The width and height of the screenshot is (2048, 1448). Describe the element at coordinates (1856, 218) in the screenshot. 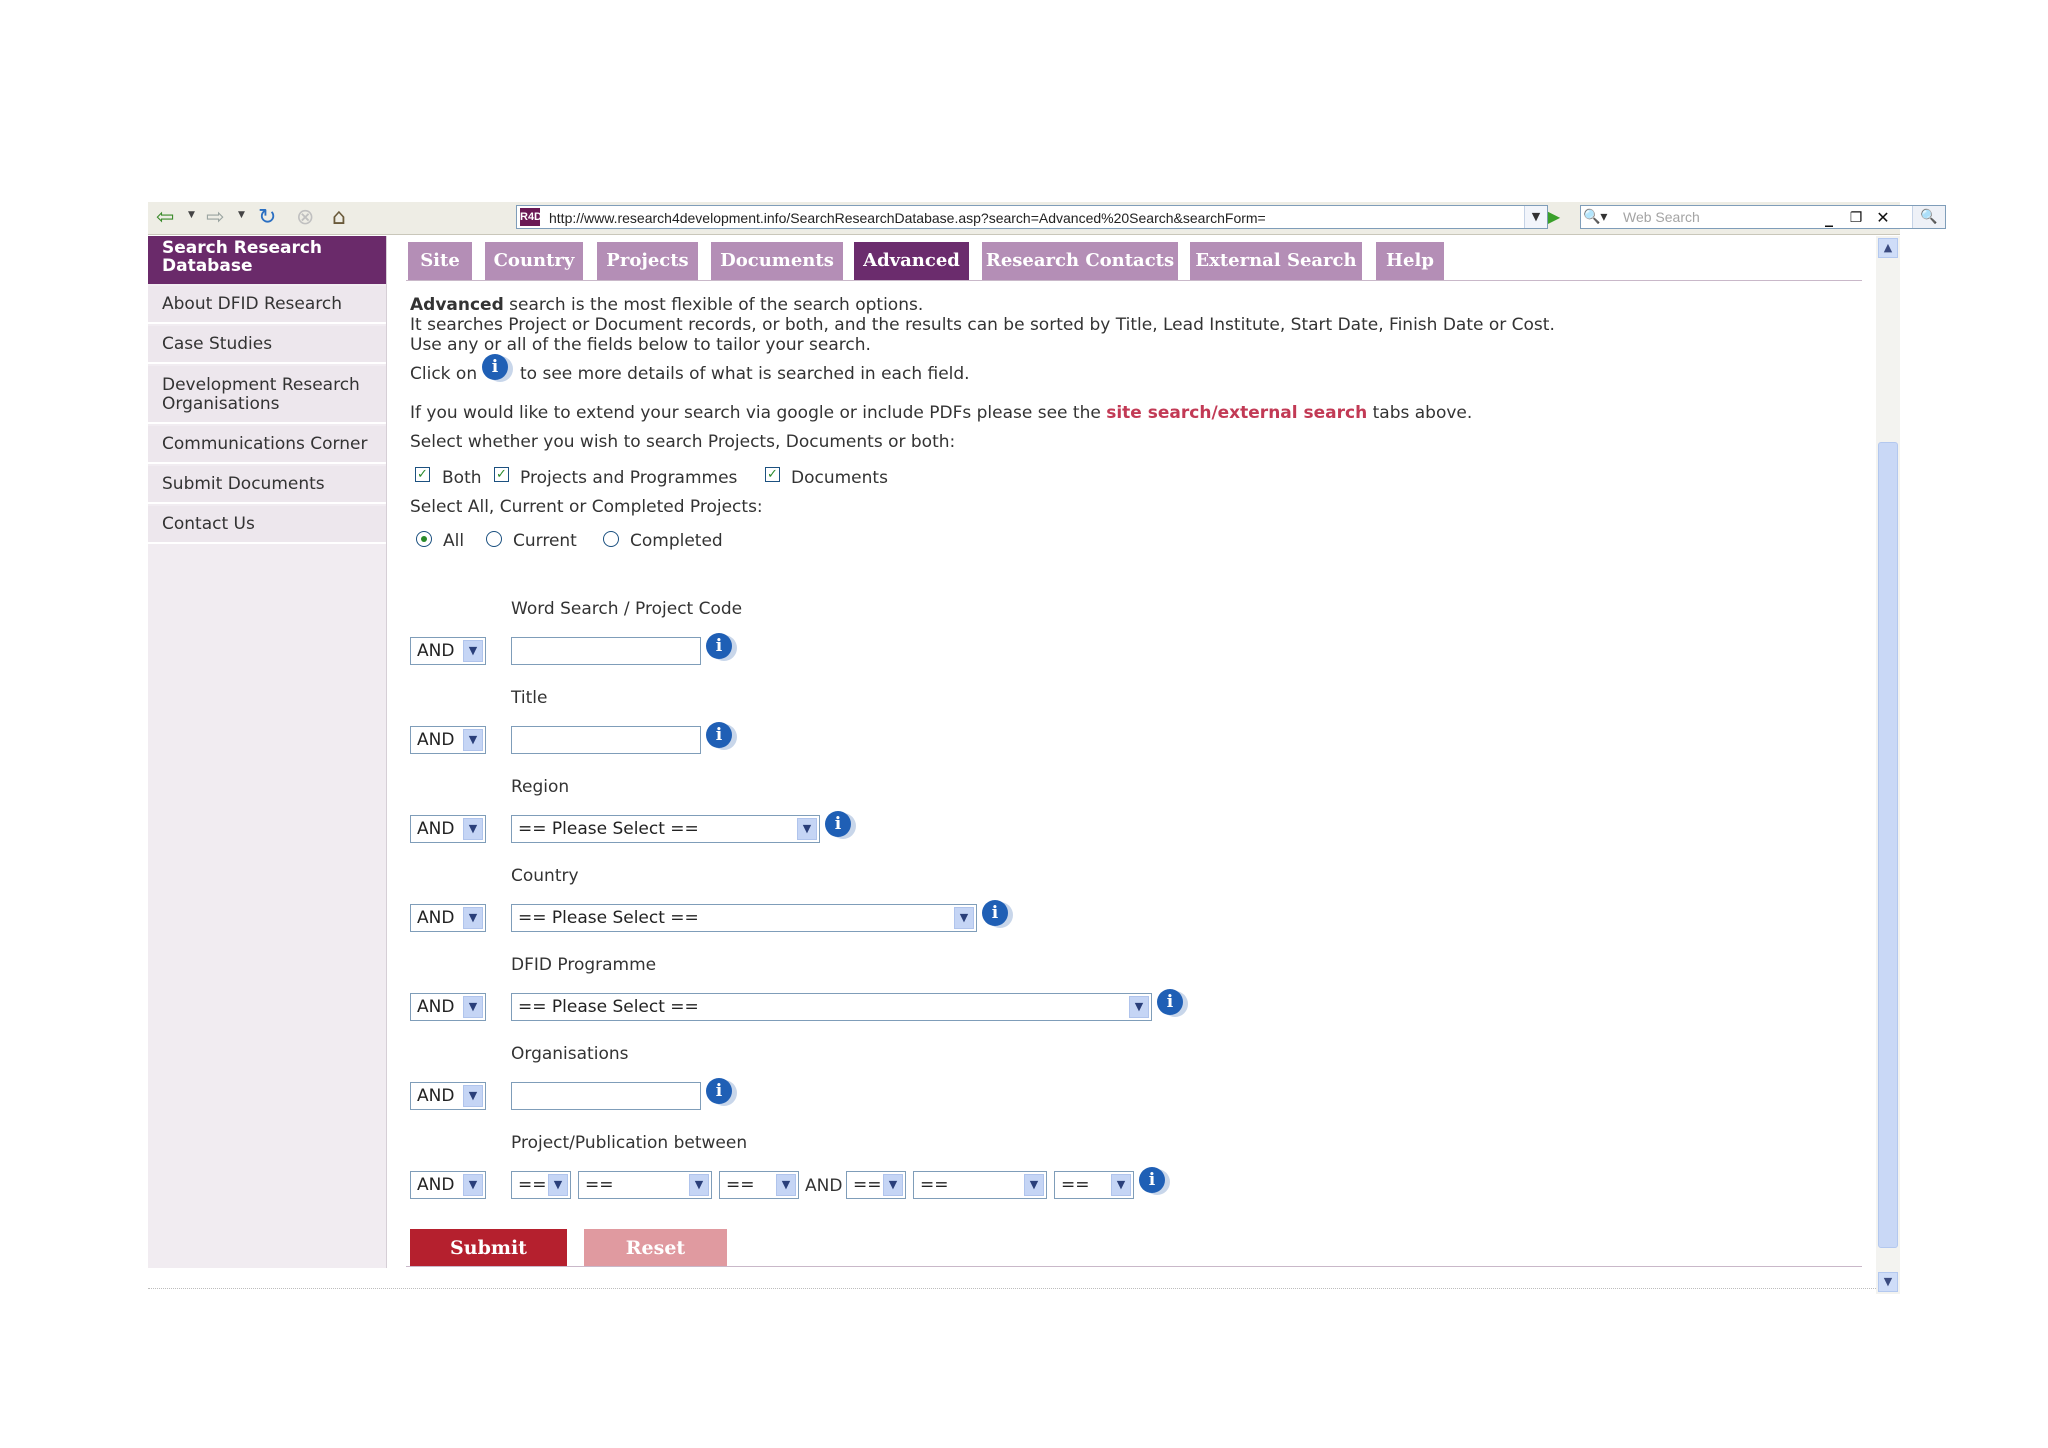

I see `restore-icon: ❐` at that location.